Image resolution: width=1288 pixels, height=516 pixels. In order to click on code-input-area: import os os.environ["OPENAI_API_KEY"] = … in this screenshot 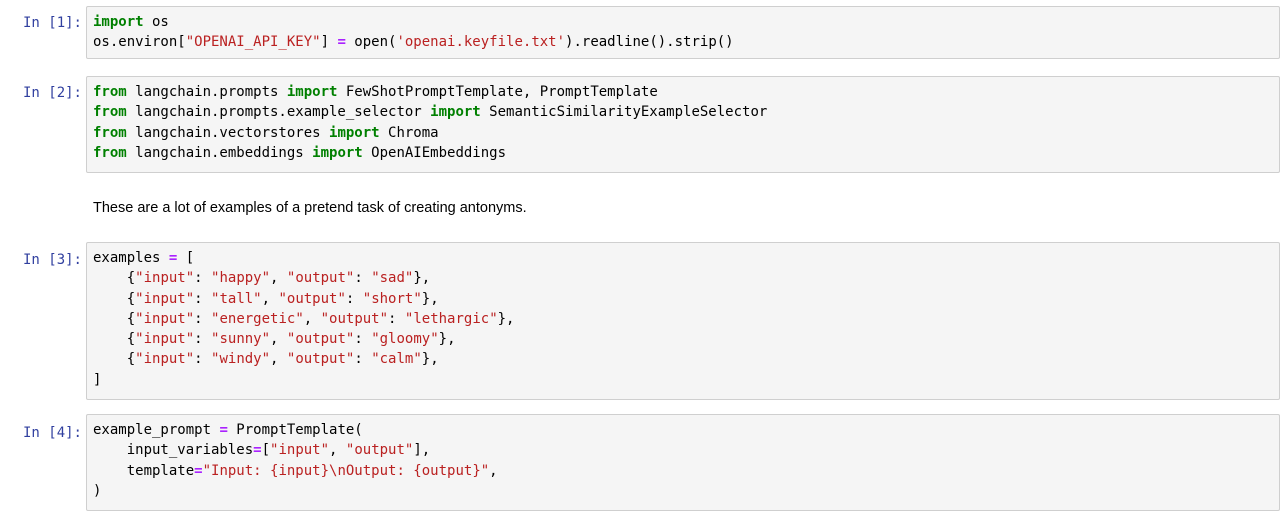, I will do `click(683, 32)`.